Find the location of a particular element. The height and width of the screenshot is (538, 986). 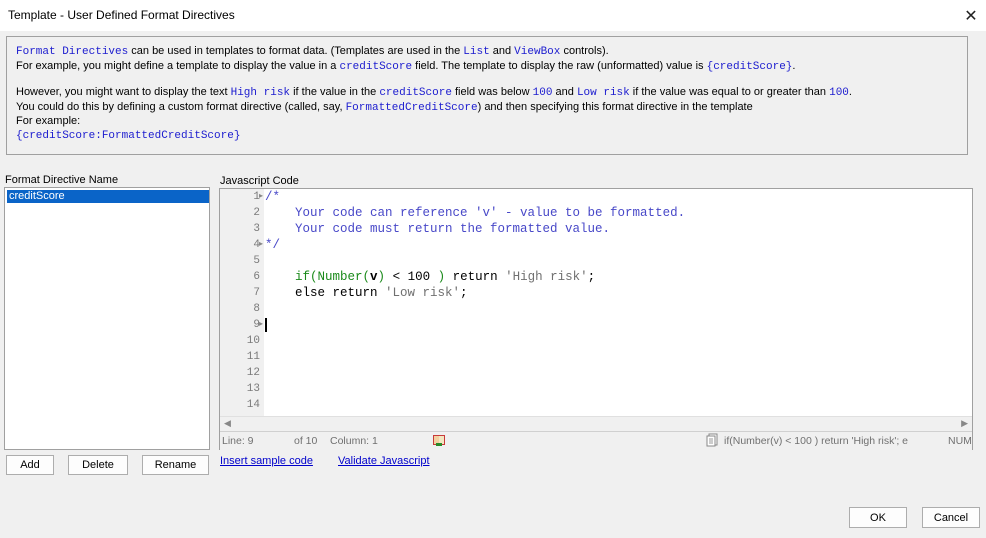

high-risk-code: High risk is located at coordinates (260, 93).